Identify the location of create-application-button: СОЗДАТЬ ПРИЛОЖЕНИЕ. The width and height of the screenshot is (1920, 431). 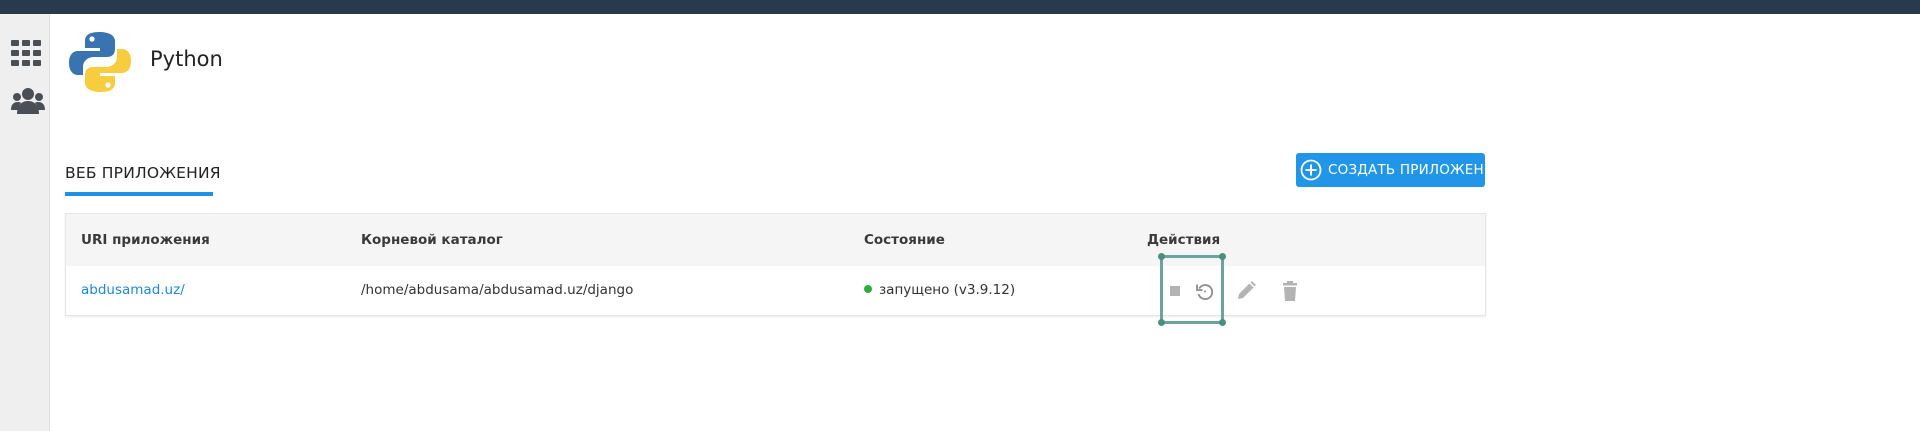
(1399, 170).